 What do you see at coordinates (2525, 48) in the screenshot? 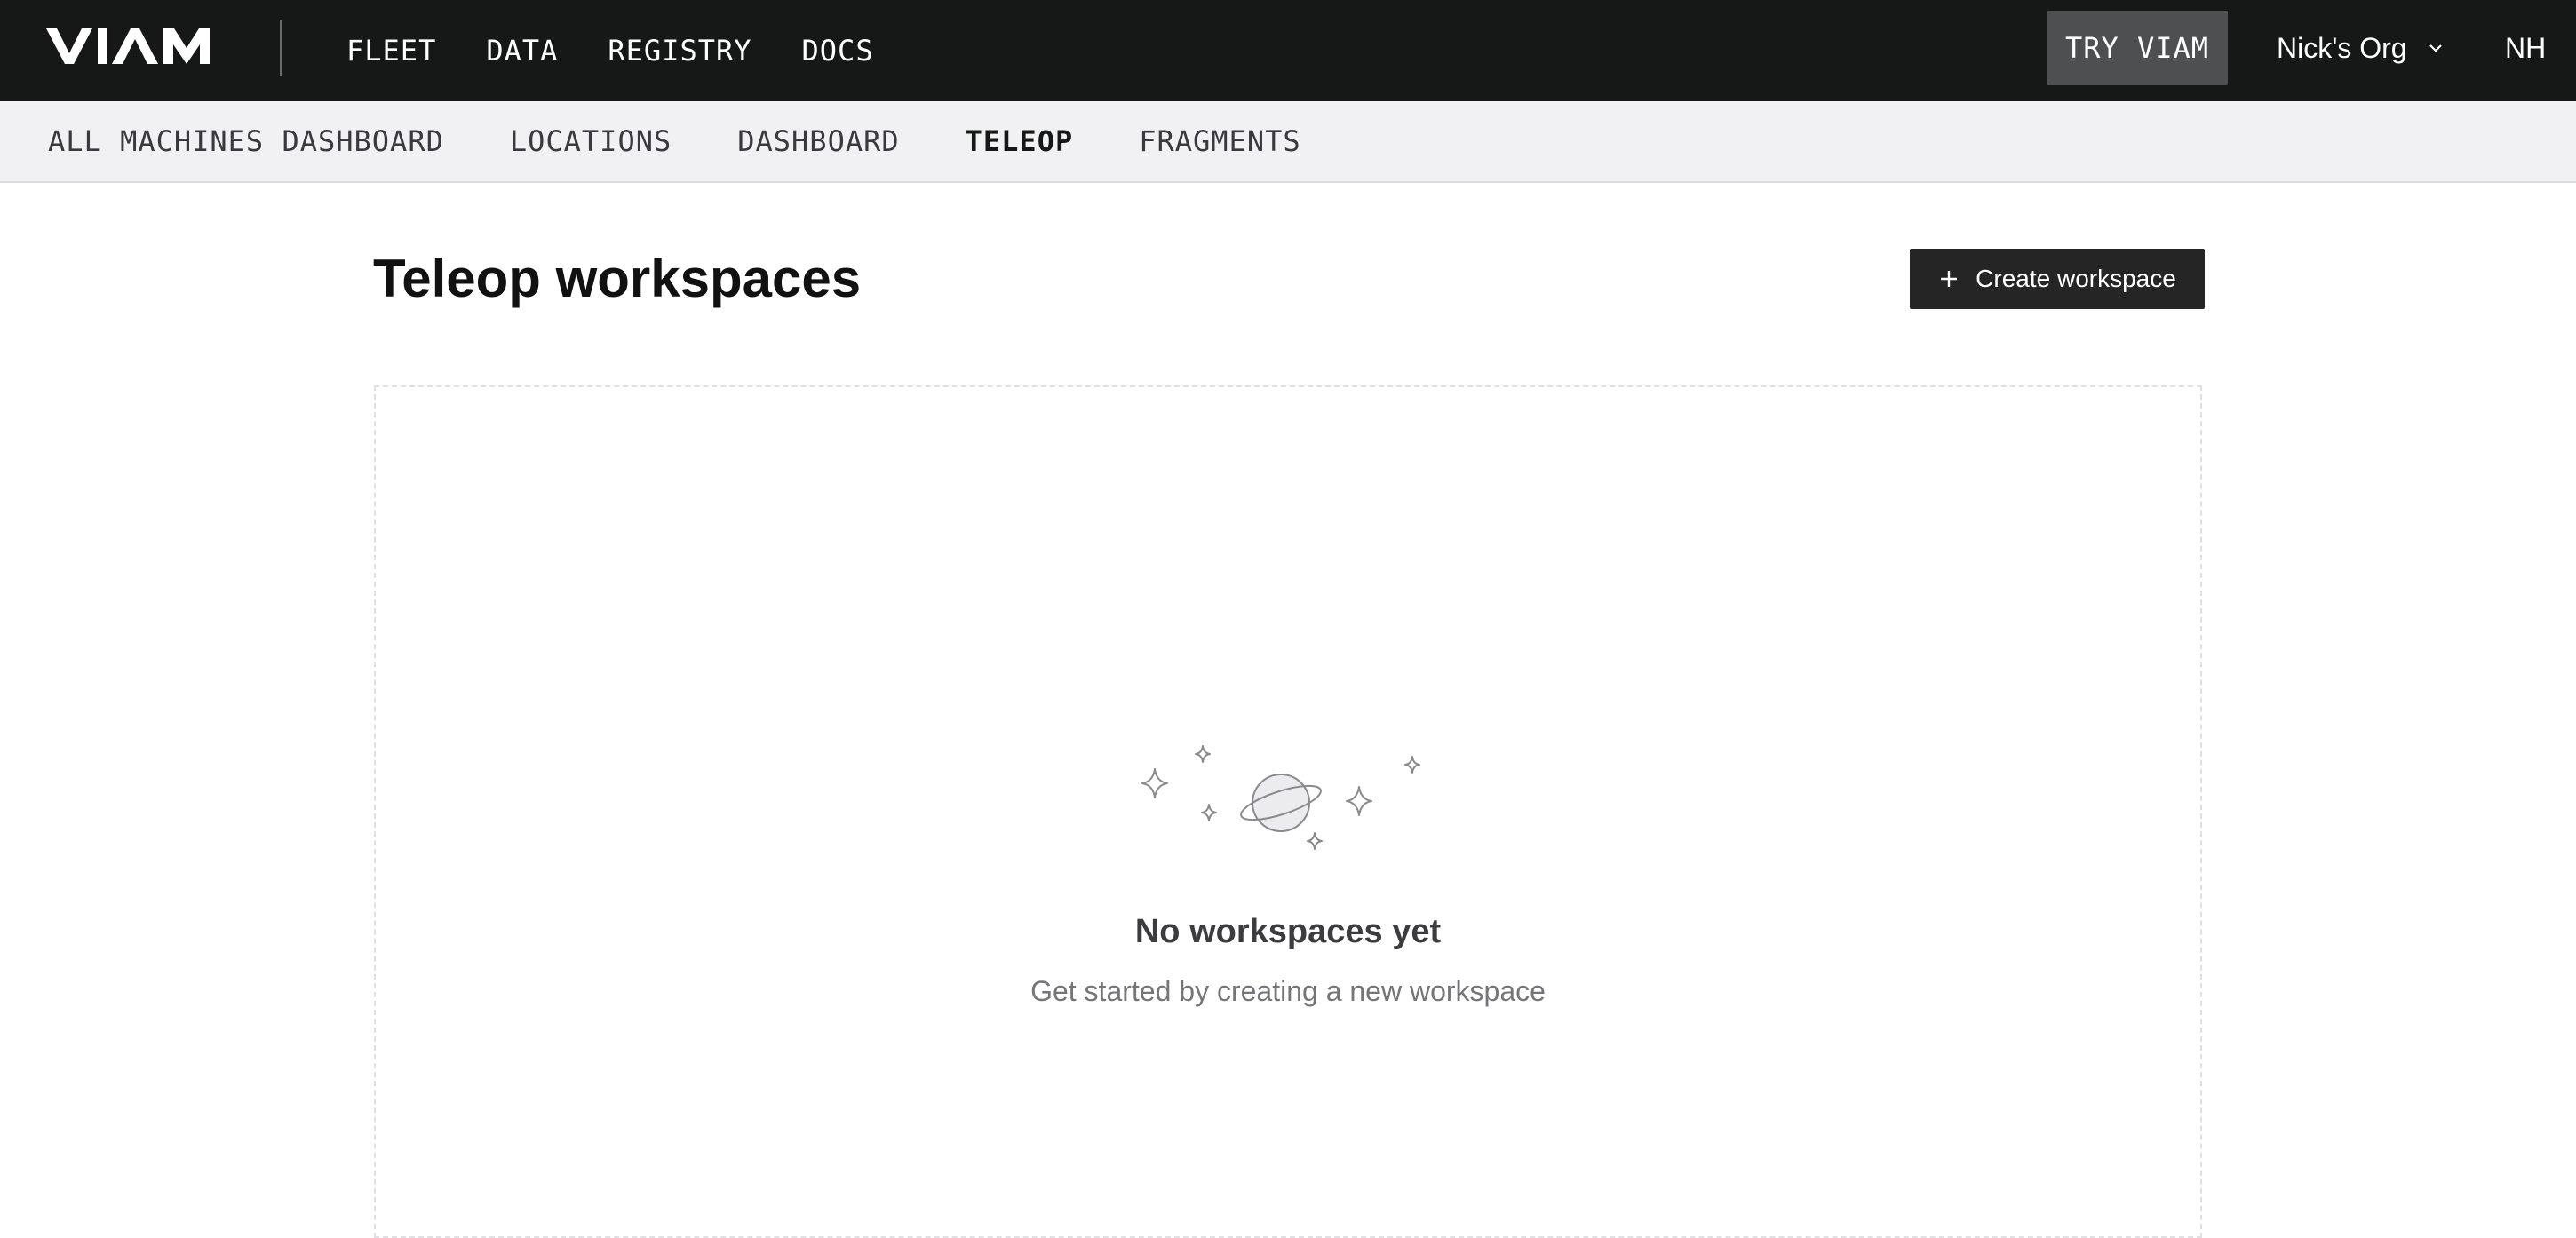
I see `user-avatar: NH` at bounding box center [2525, 48].